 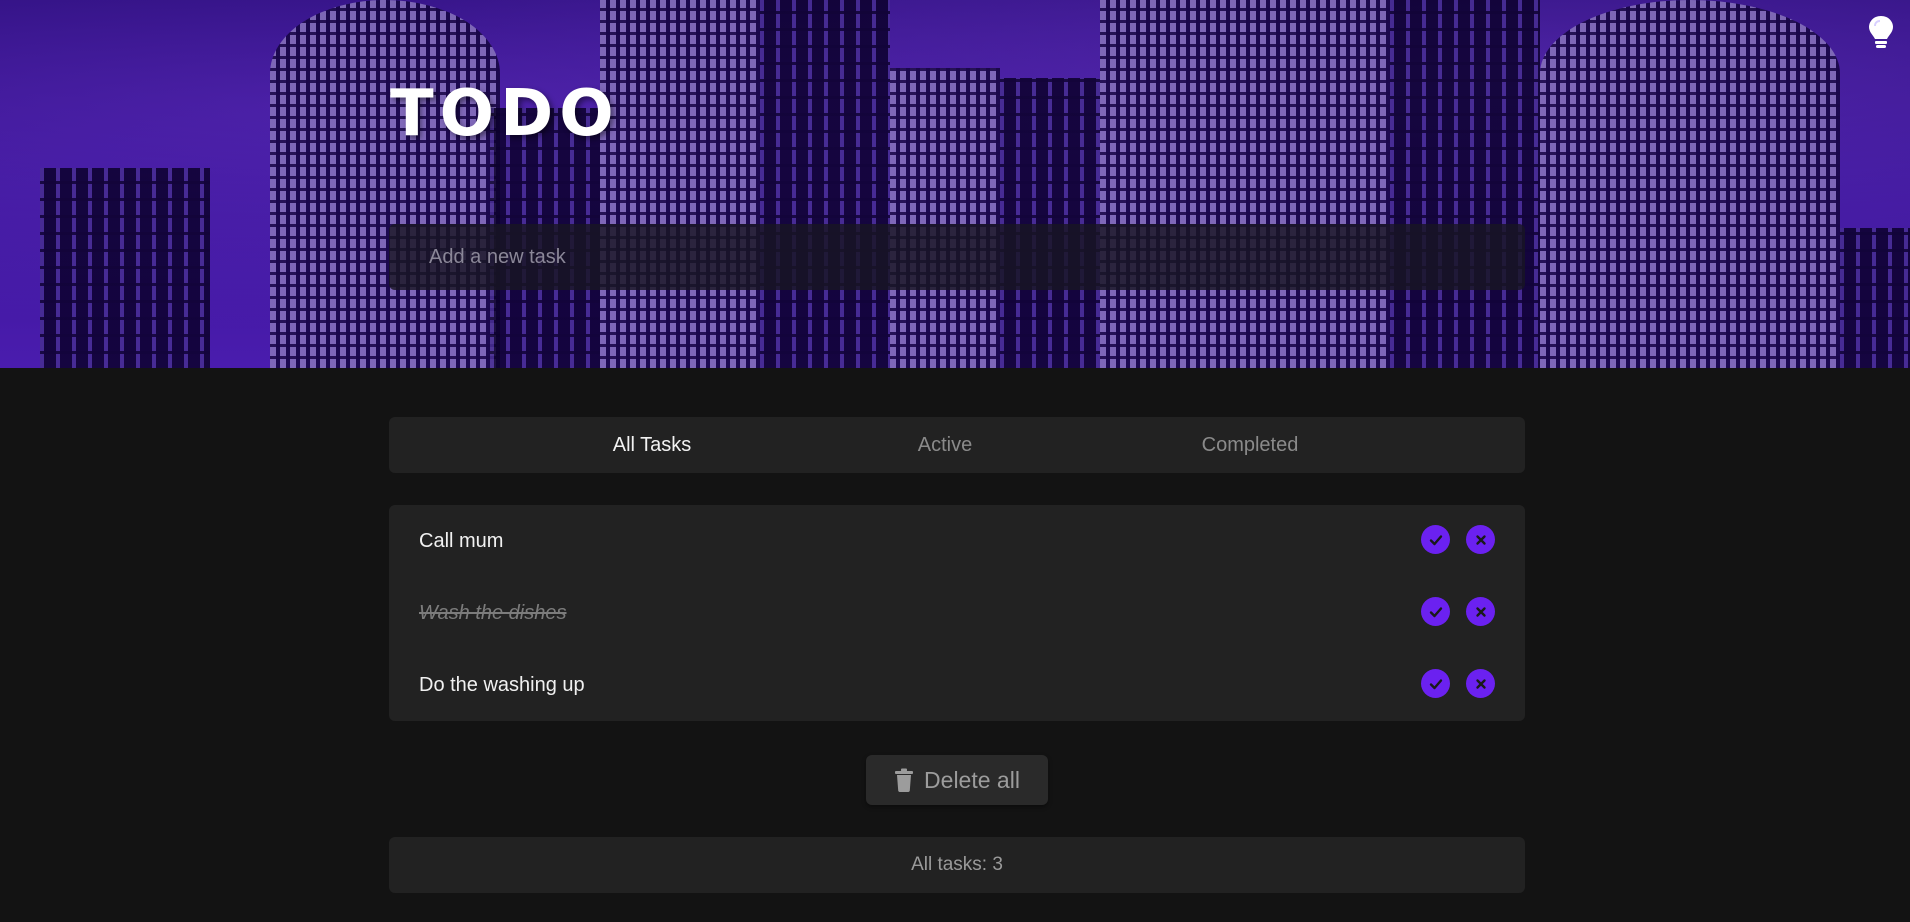 What do you see at coordinates (972, 779) in the screenshot?
I see `delete-all-label: Delete all` at bounding box center [972, 779].